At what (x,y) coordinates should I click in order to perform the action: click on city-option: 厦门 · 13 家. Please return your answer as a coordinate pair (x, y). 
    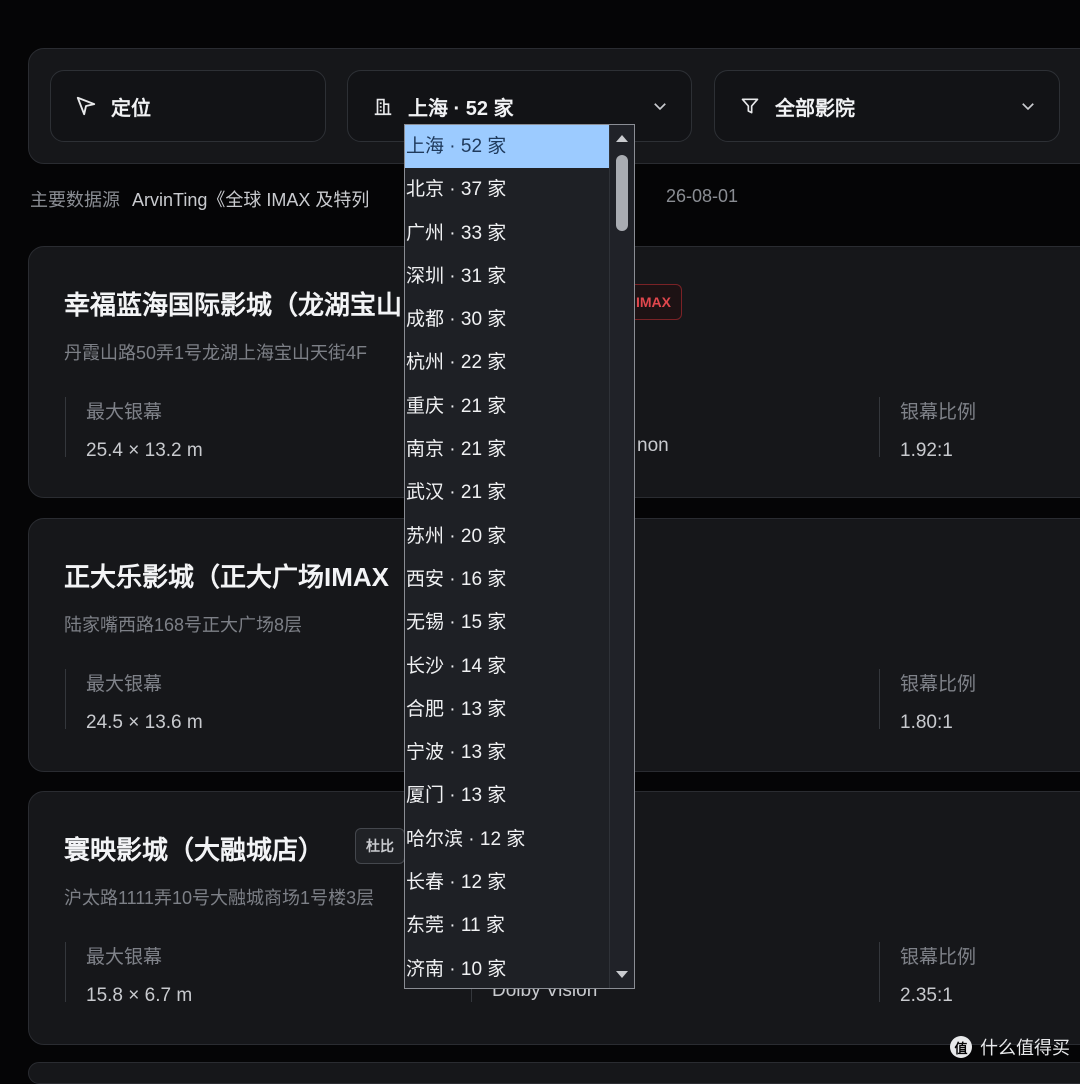
    Looking at the image, I should click on (507, 795).